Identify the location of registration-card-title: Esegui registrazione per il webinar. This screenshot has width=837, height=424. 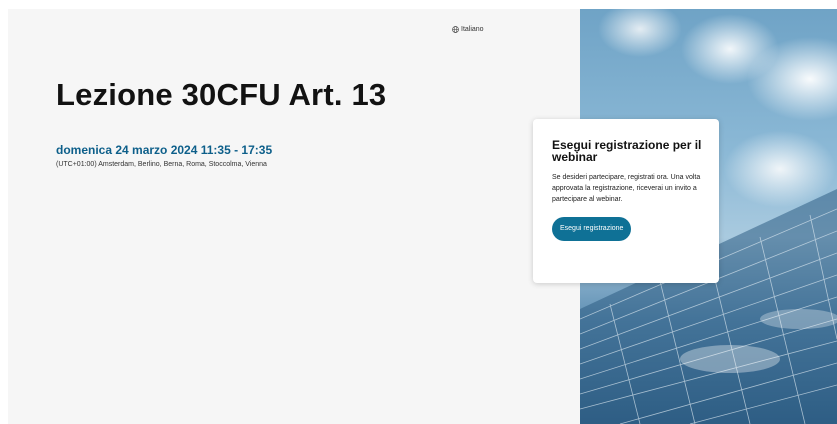
(627, 151).